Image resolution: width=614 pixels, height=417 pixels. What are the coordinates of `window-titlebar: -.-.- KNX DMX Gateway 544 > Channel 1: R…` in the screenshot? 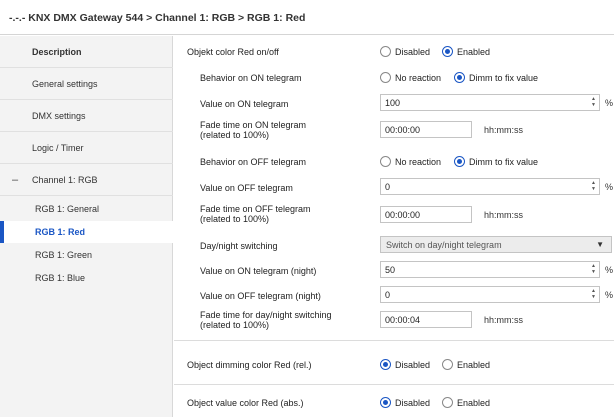 It's located at (307, 17).